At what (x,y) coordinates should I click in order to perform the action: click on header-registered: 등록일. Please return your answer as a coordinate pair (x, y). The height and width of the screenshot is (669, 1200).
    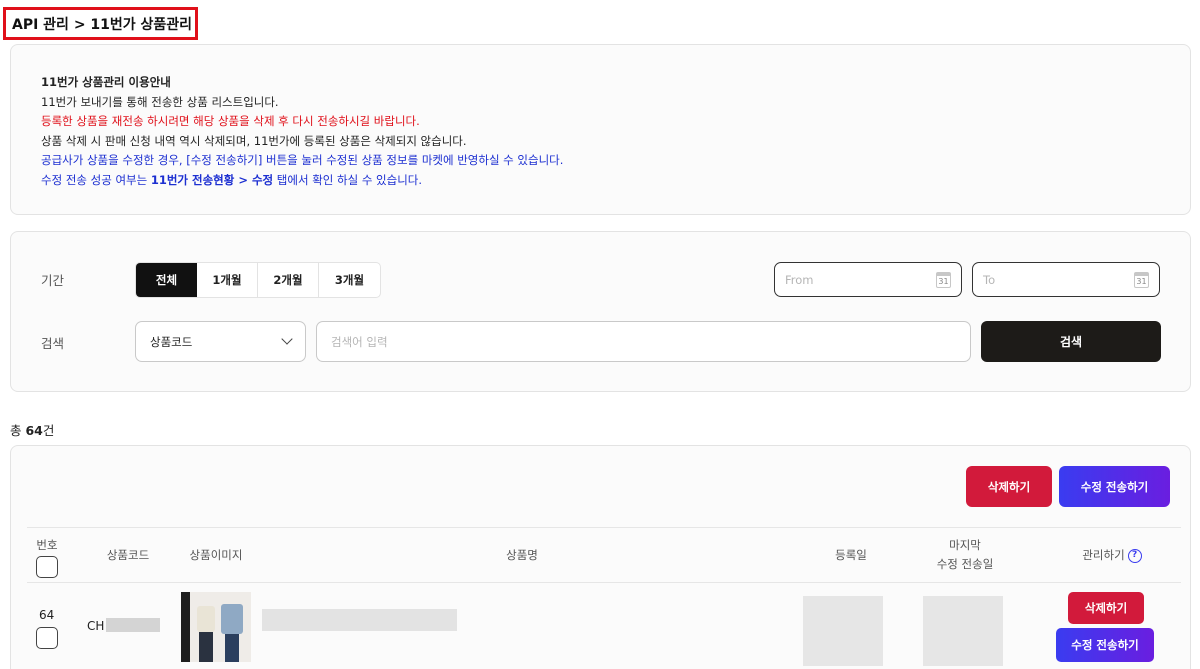
    Looking at the image, I should click on (851, 555).